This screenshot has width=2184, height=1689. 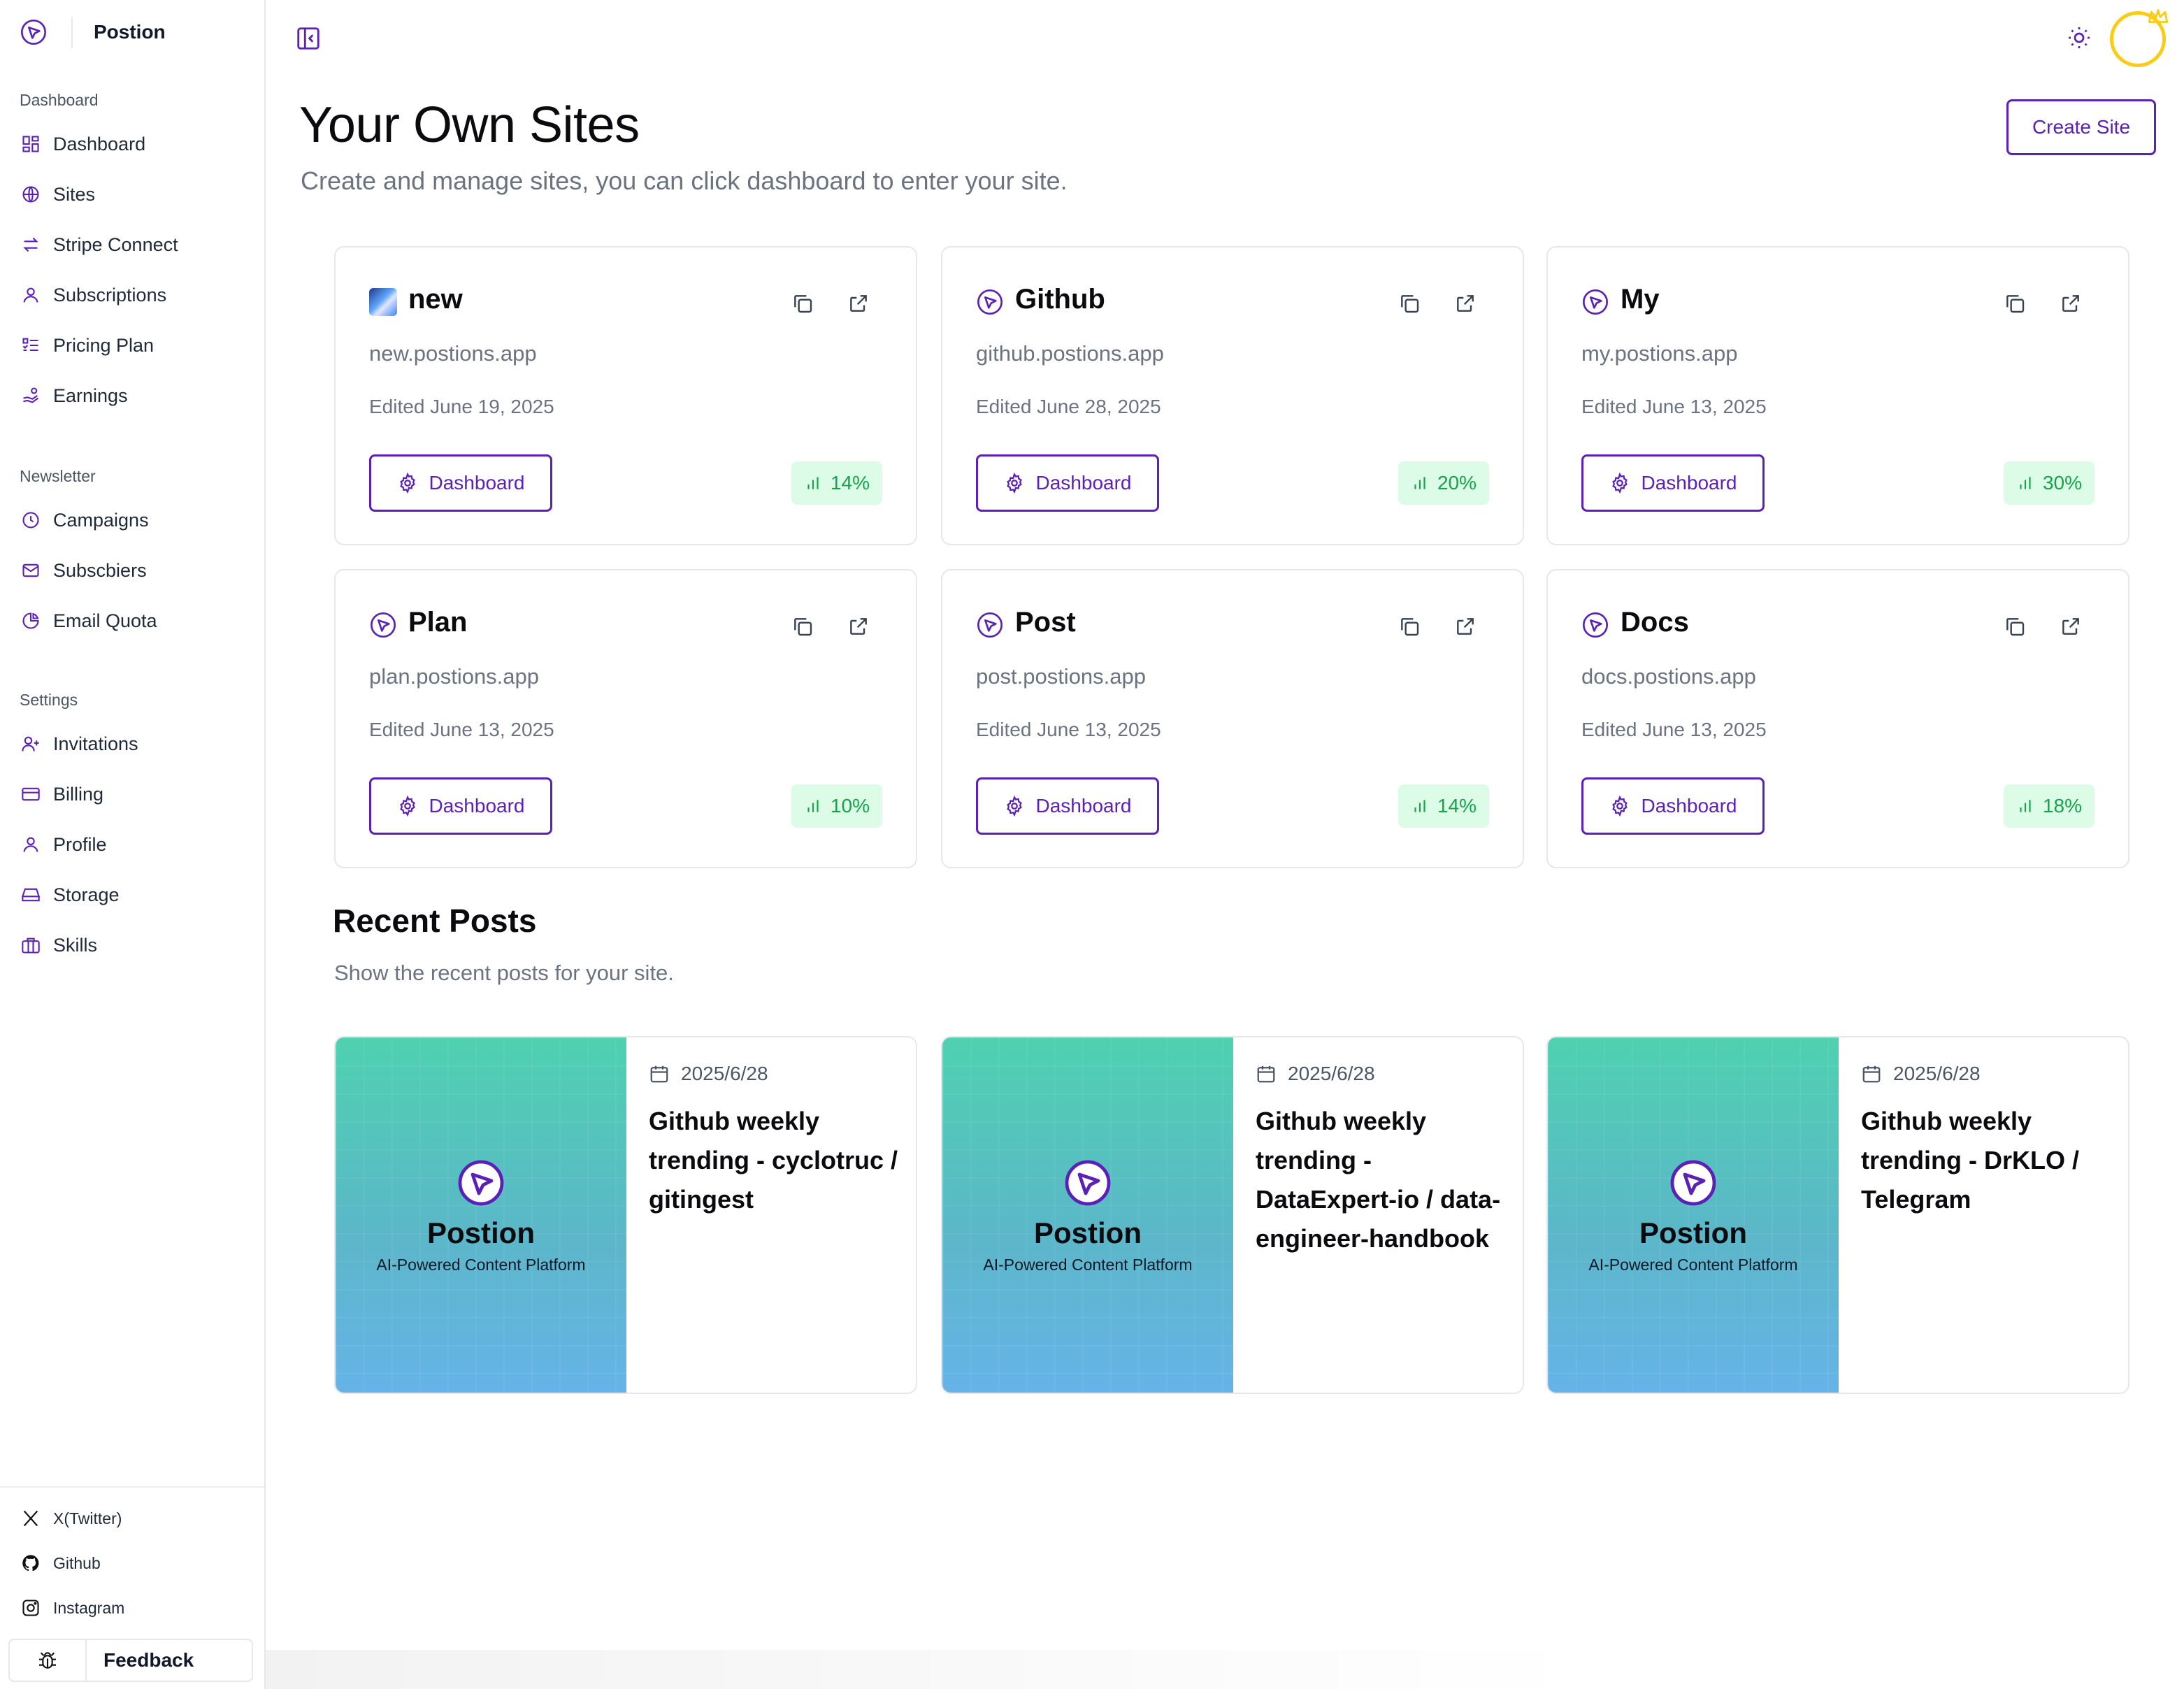 I want to click on site-edited: Edited June 28, 2025, so click(x=1068, y=406).